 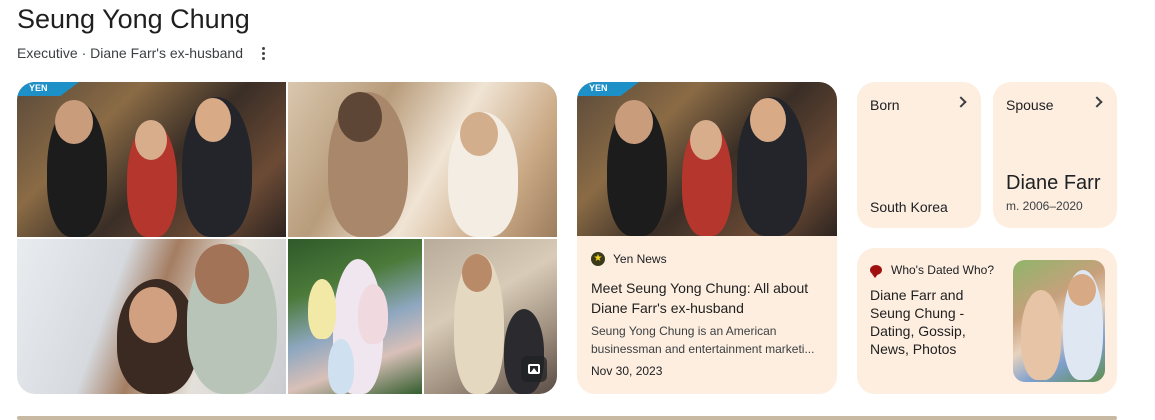 What do you see at coordinates (919, 155) in the screenshot?
I see `born-card: Born South Korea` at bounding box center [919, 155].